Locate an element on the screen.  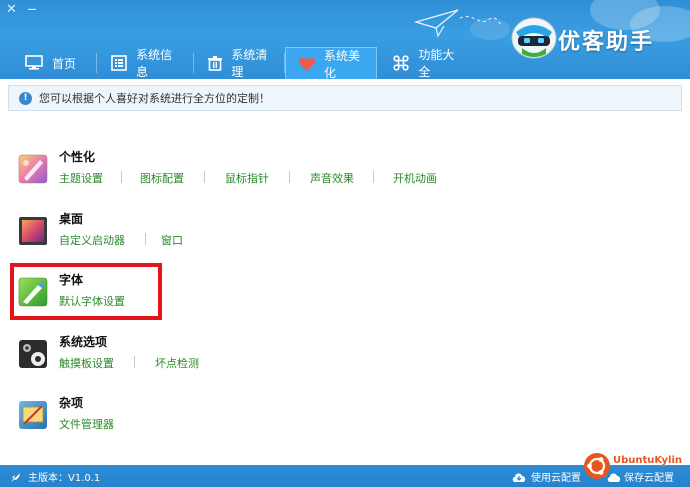
version-text: 主版本：V1.0.1 is located at coordinates (64, 478).